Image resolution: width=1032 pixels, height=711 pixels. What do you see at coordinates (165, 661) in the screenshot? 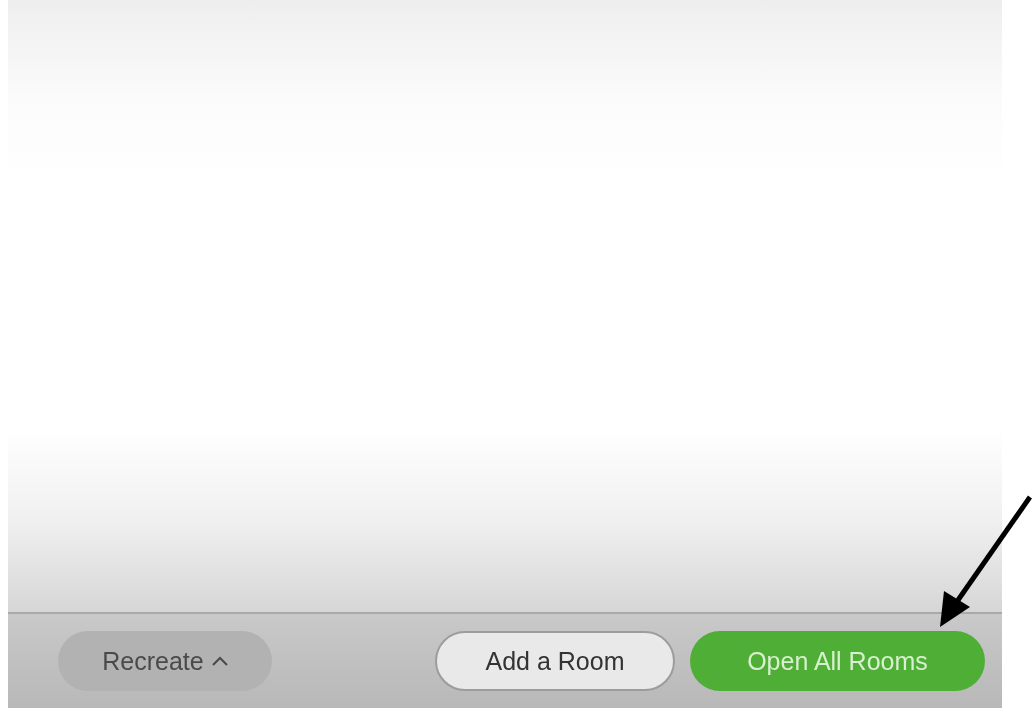
I see `recreate-button: Recreate` at bounding box center [165, 661].